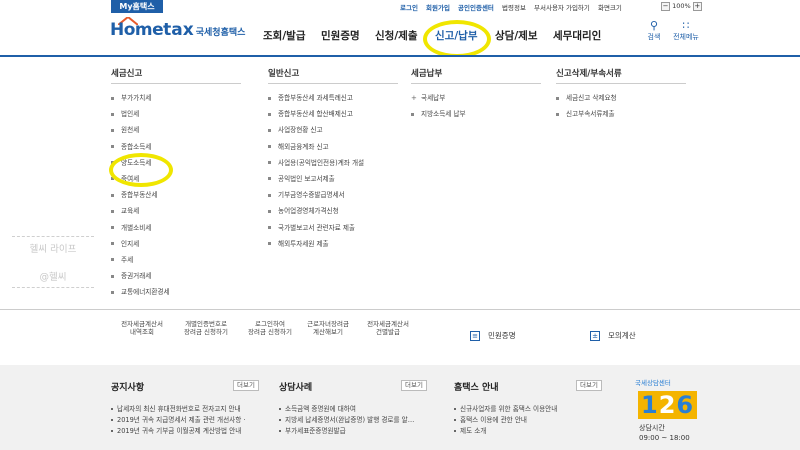 The width and height of the screenshot is (800, 450). Describe the element at coordinates (333, 165) in the screenshot. I see `menu-item: 사업용(공익법인전용)계좌 개설` at that location.